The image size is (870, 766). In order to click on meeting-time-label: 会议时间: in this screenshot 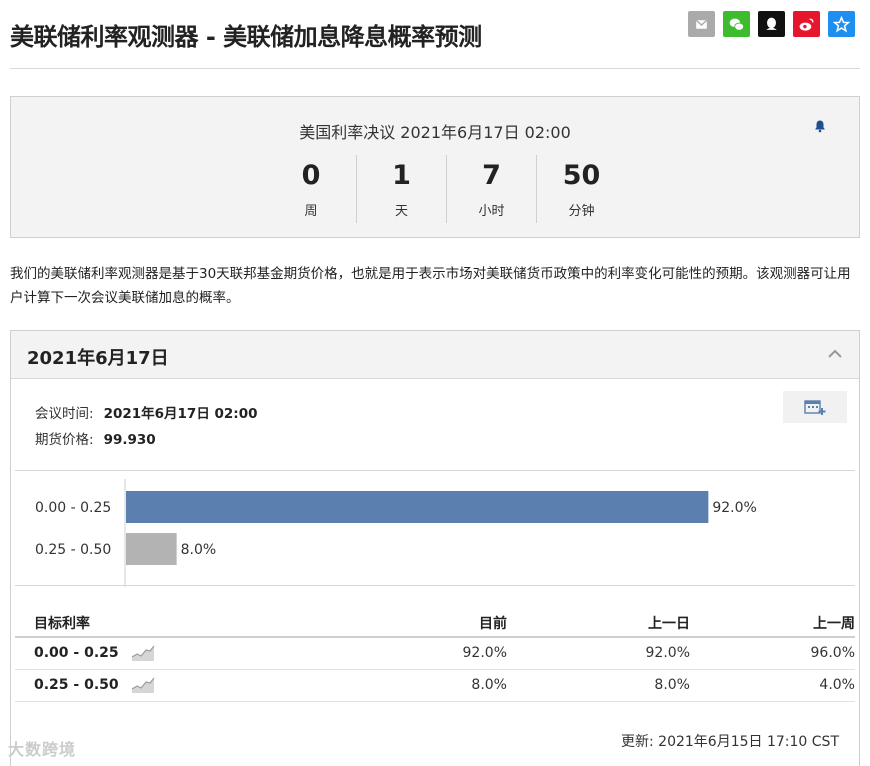, I will do `click(64, 414)`.